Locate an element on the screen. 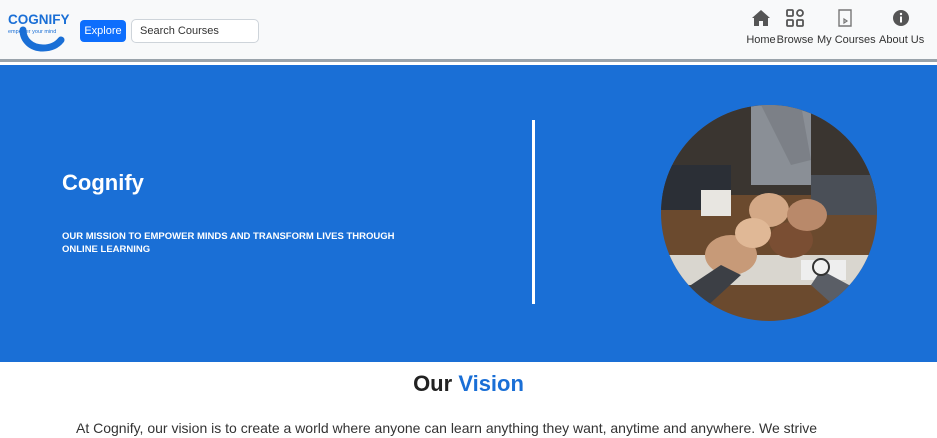  vision-heading: Our Vision is located at coordinates (468, 384).